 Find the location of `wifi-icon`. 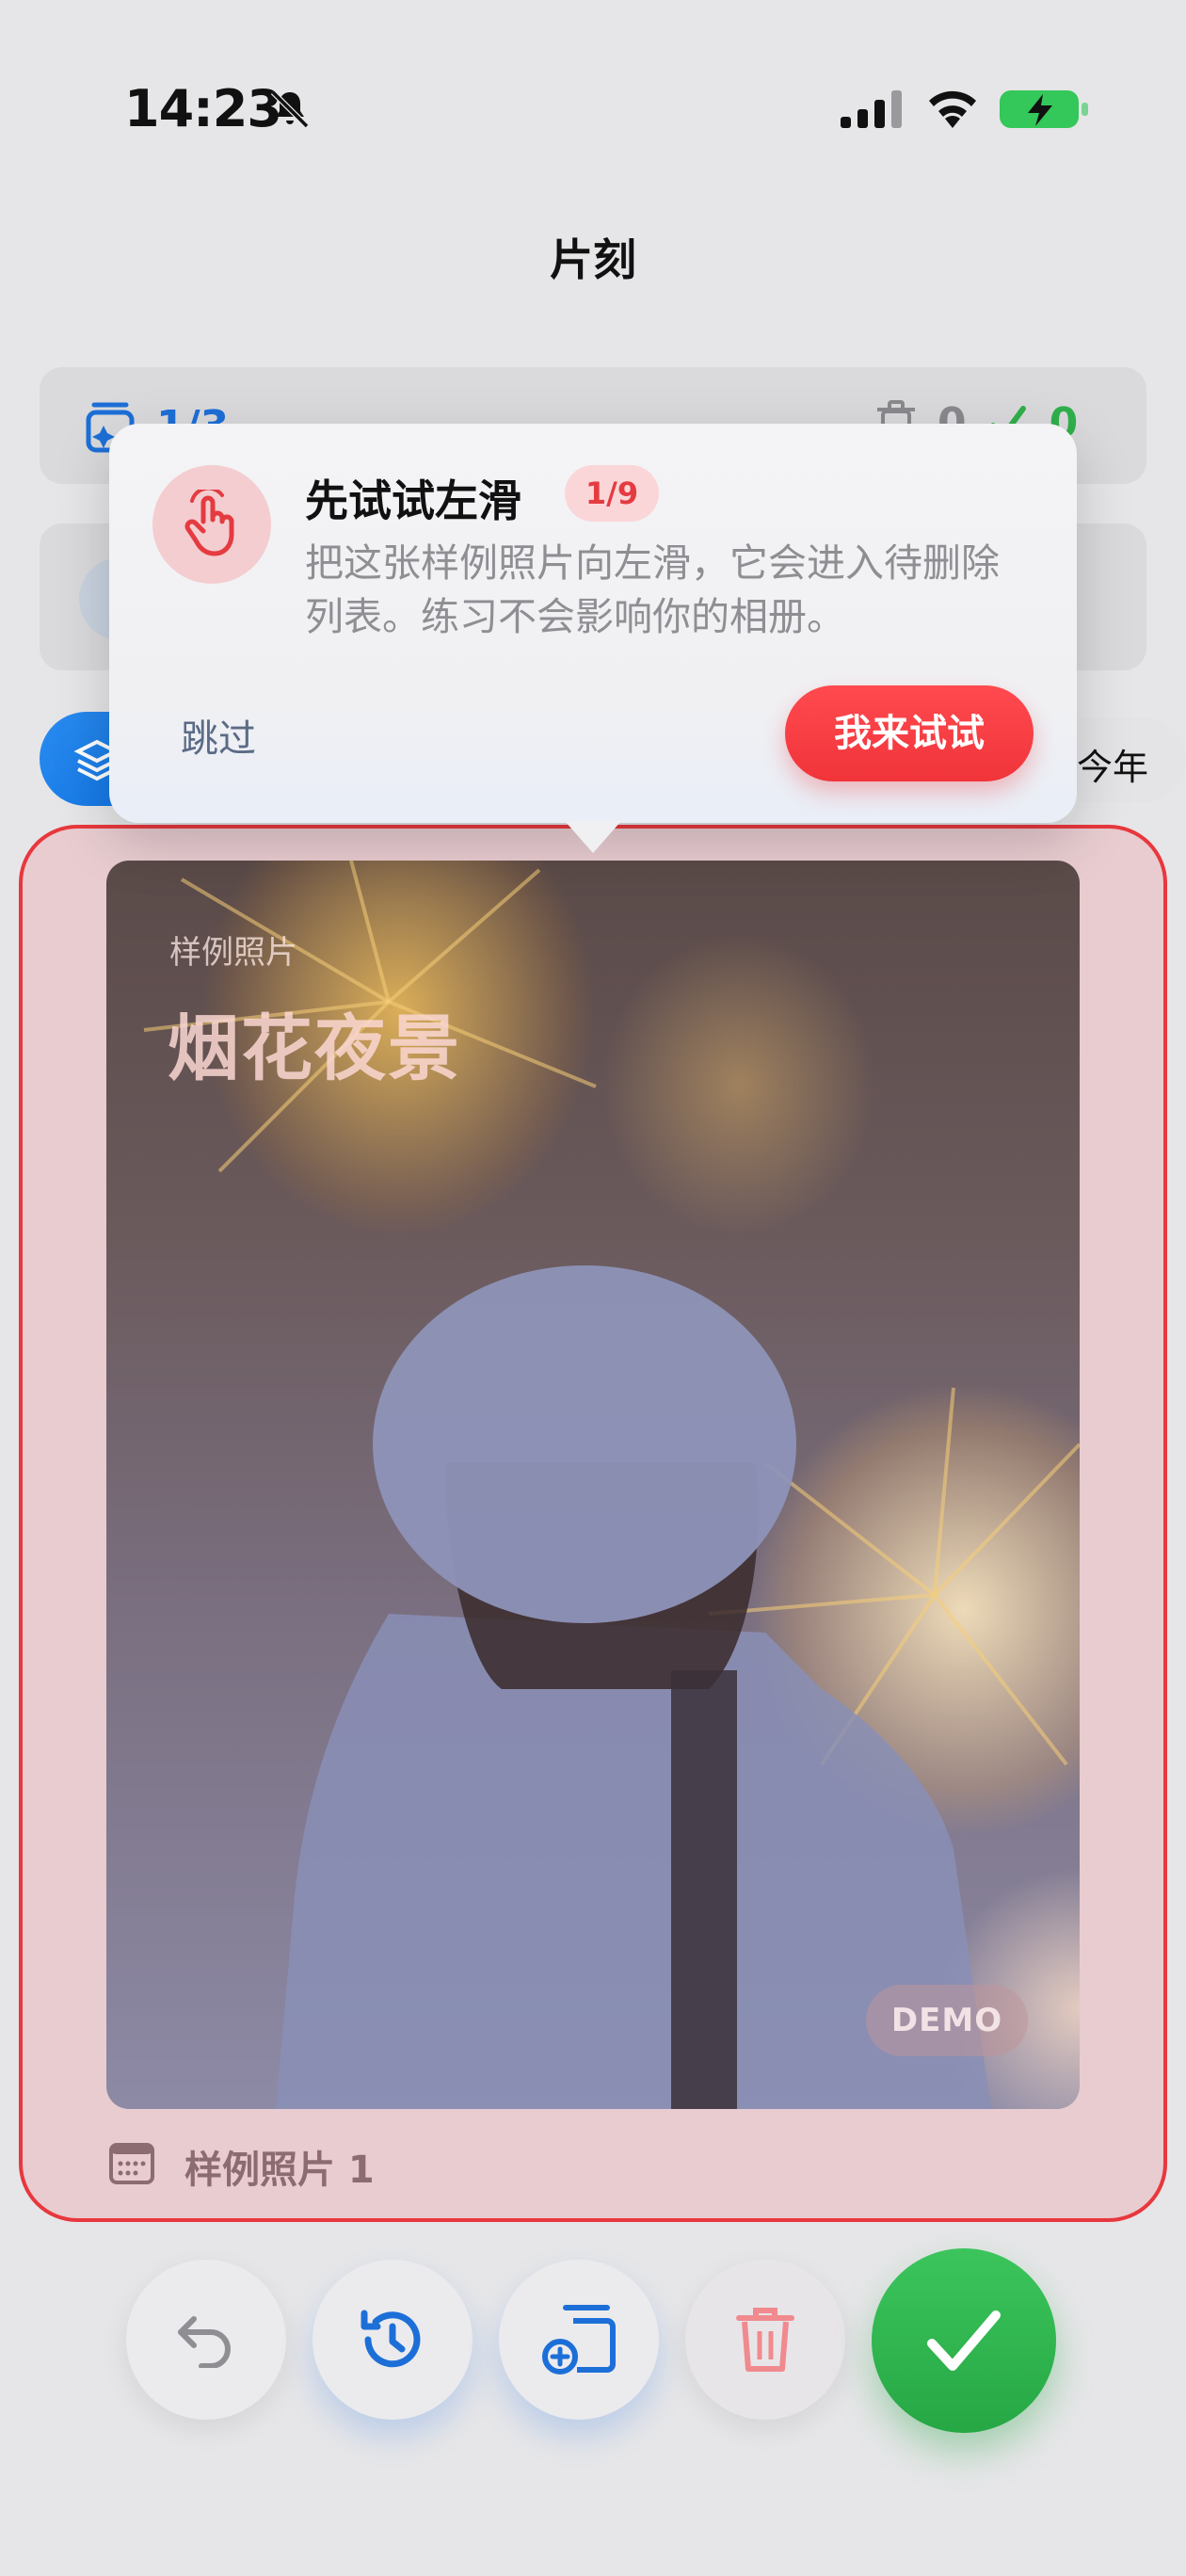

wifi-icon is located at coordinates (952, 109).